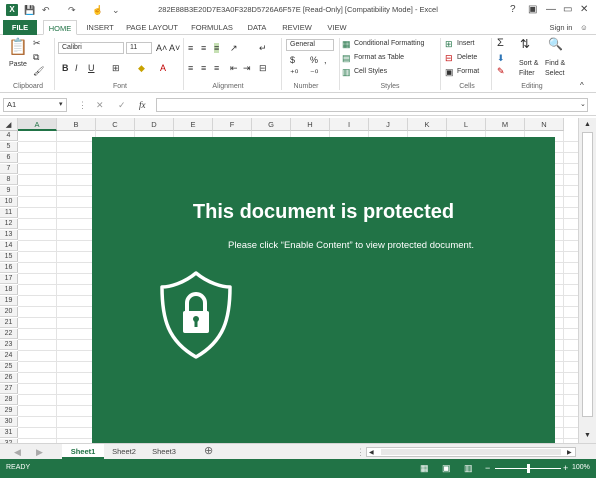  I want to click on select-all-corner: ◢, so click(9, 124).